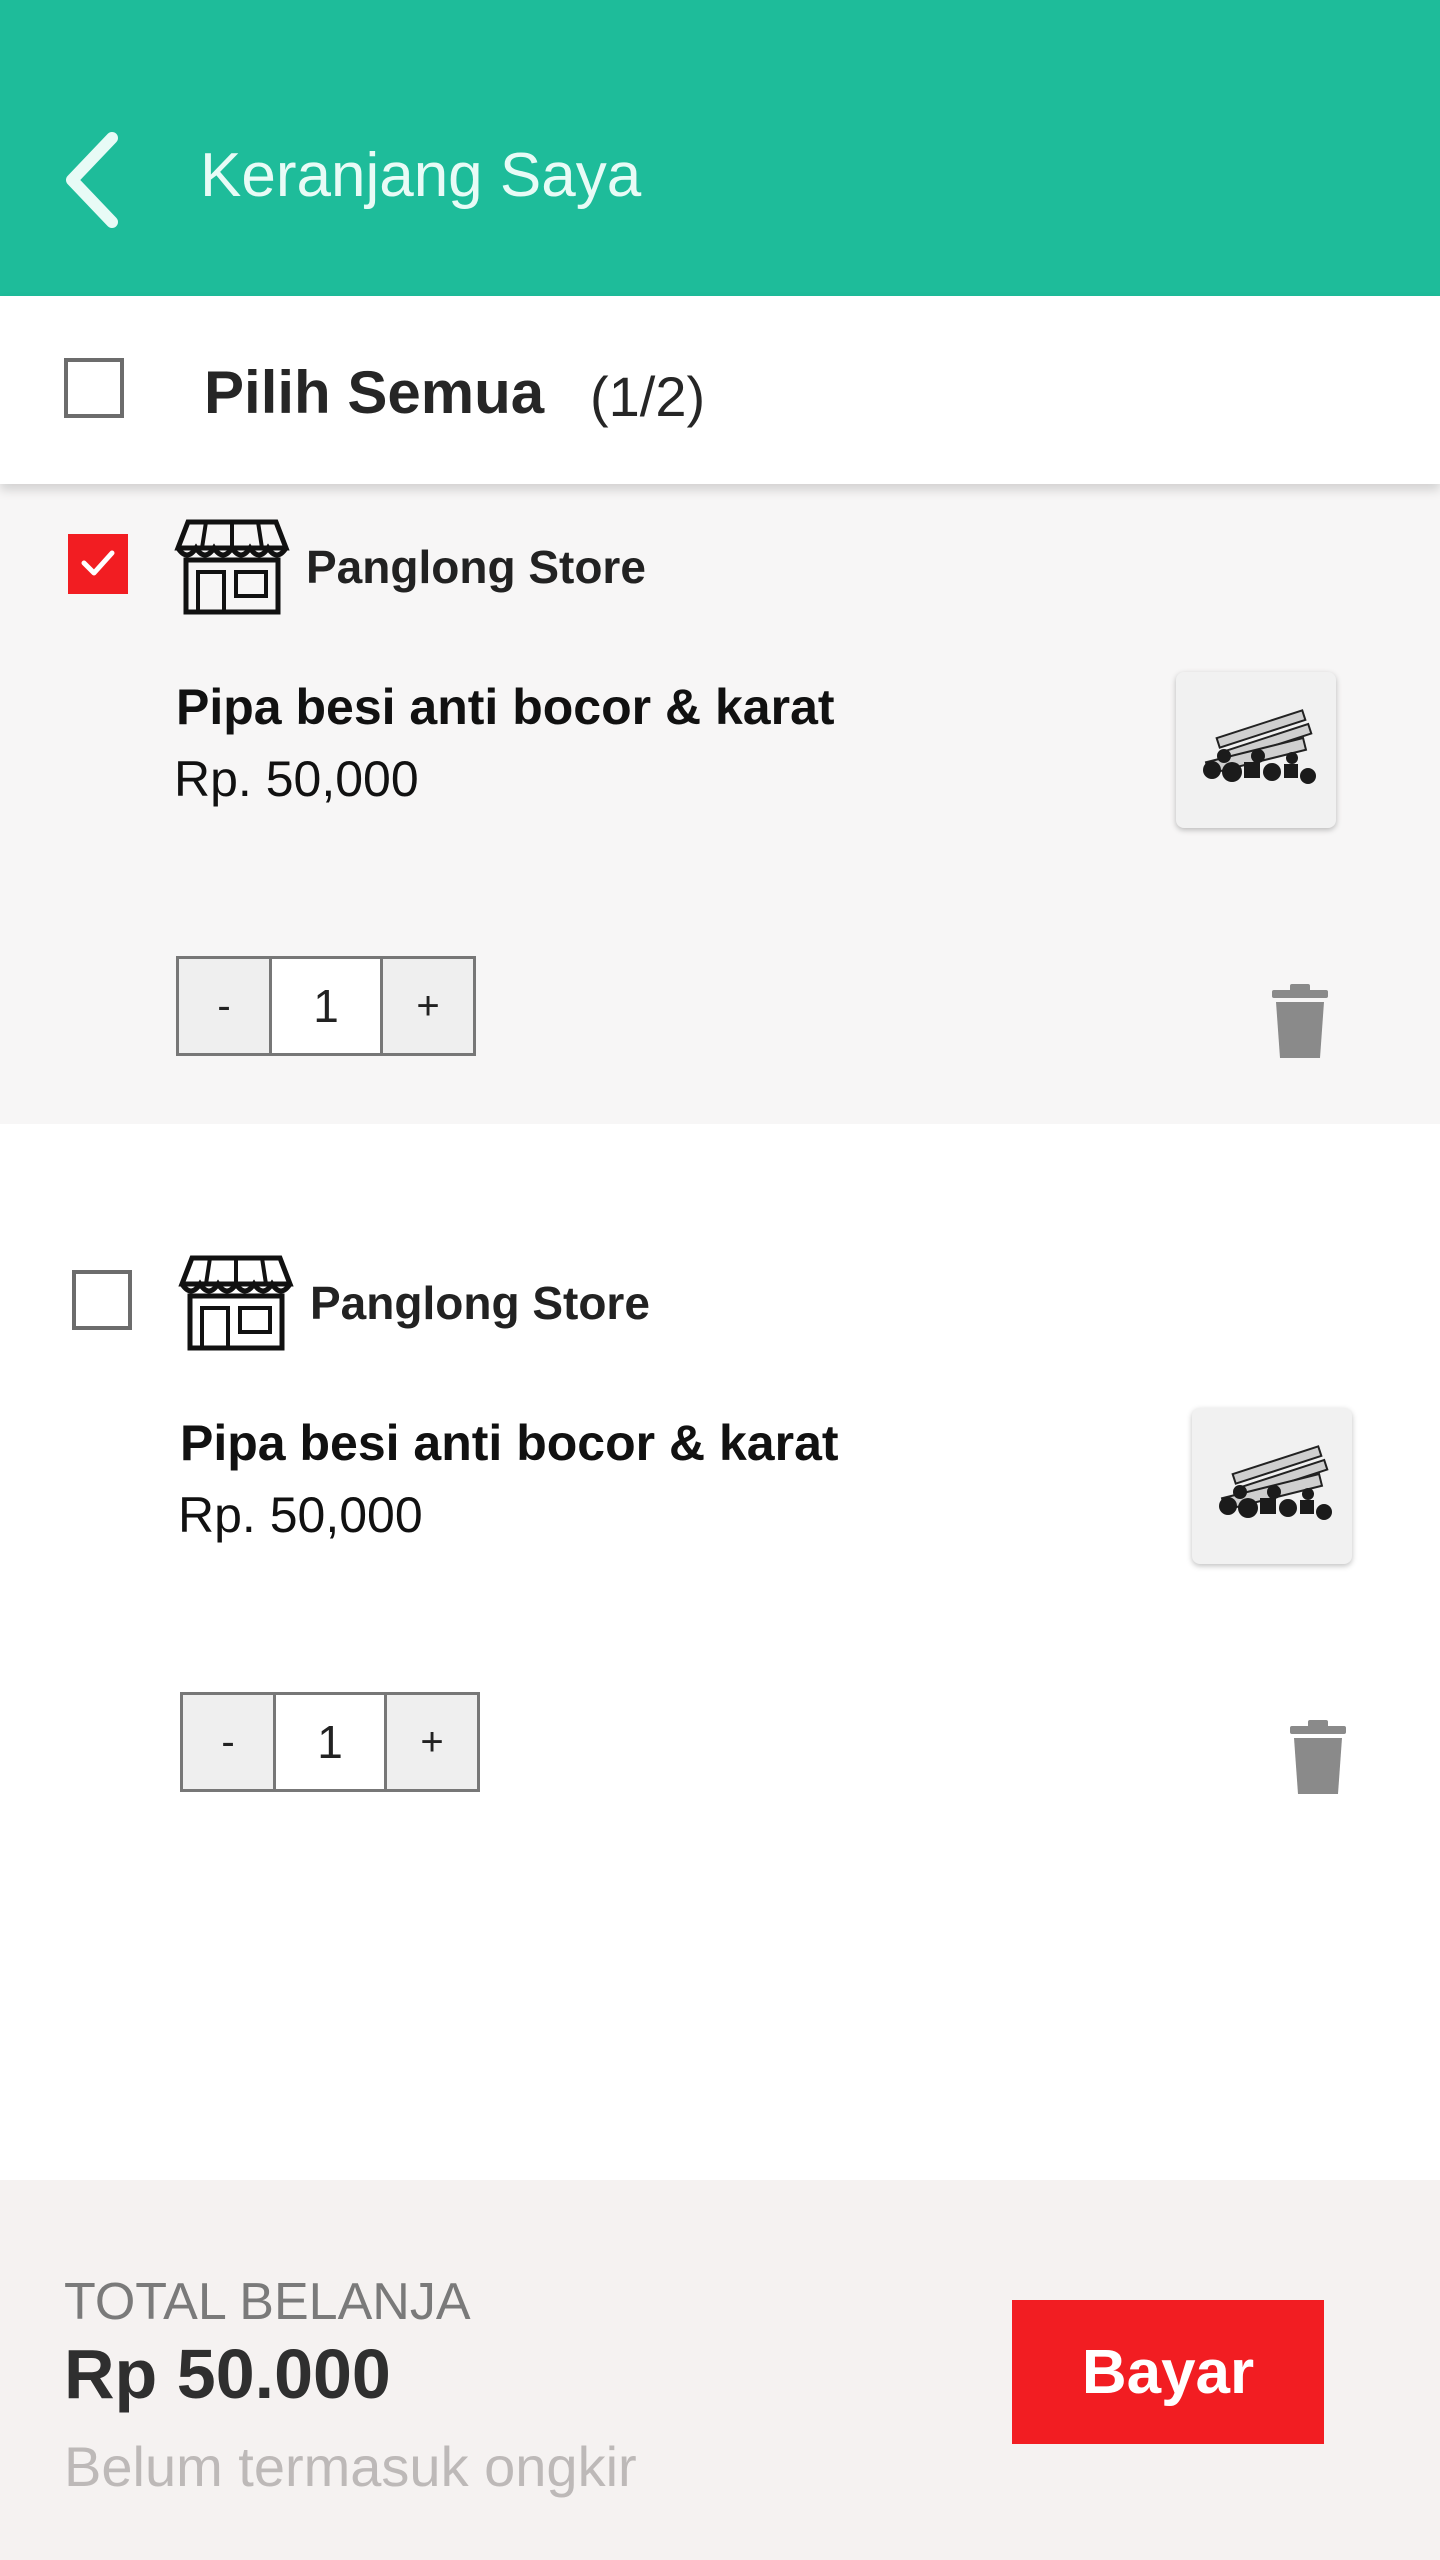 The height and width of the screenshot is (2560, 1440). Describe the element at coordinates (1168, 2372) in the screenshot. I see `pay-button: Bayar` at that location.